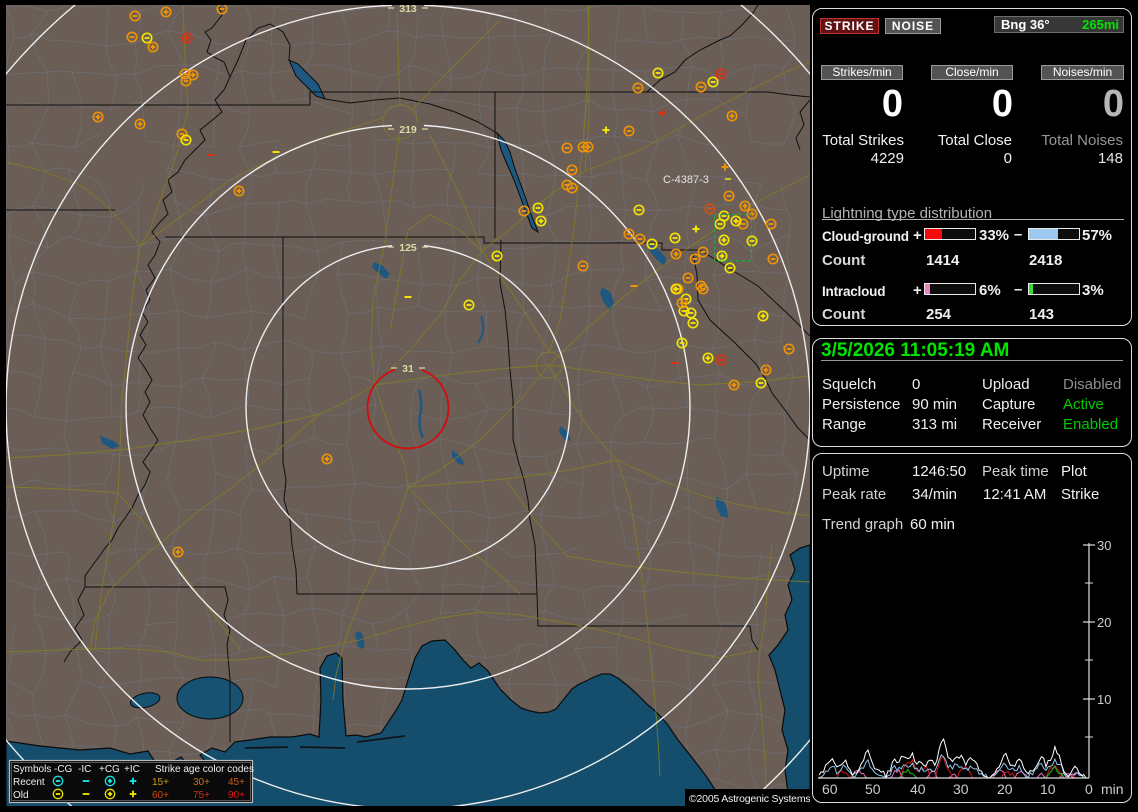  Describe the element at coordinates (204, 769) in the screenshot. I see `svg-text: Strike age color codes` at that location.